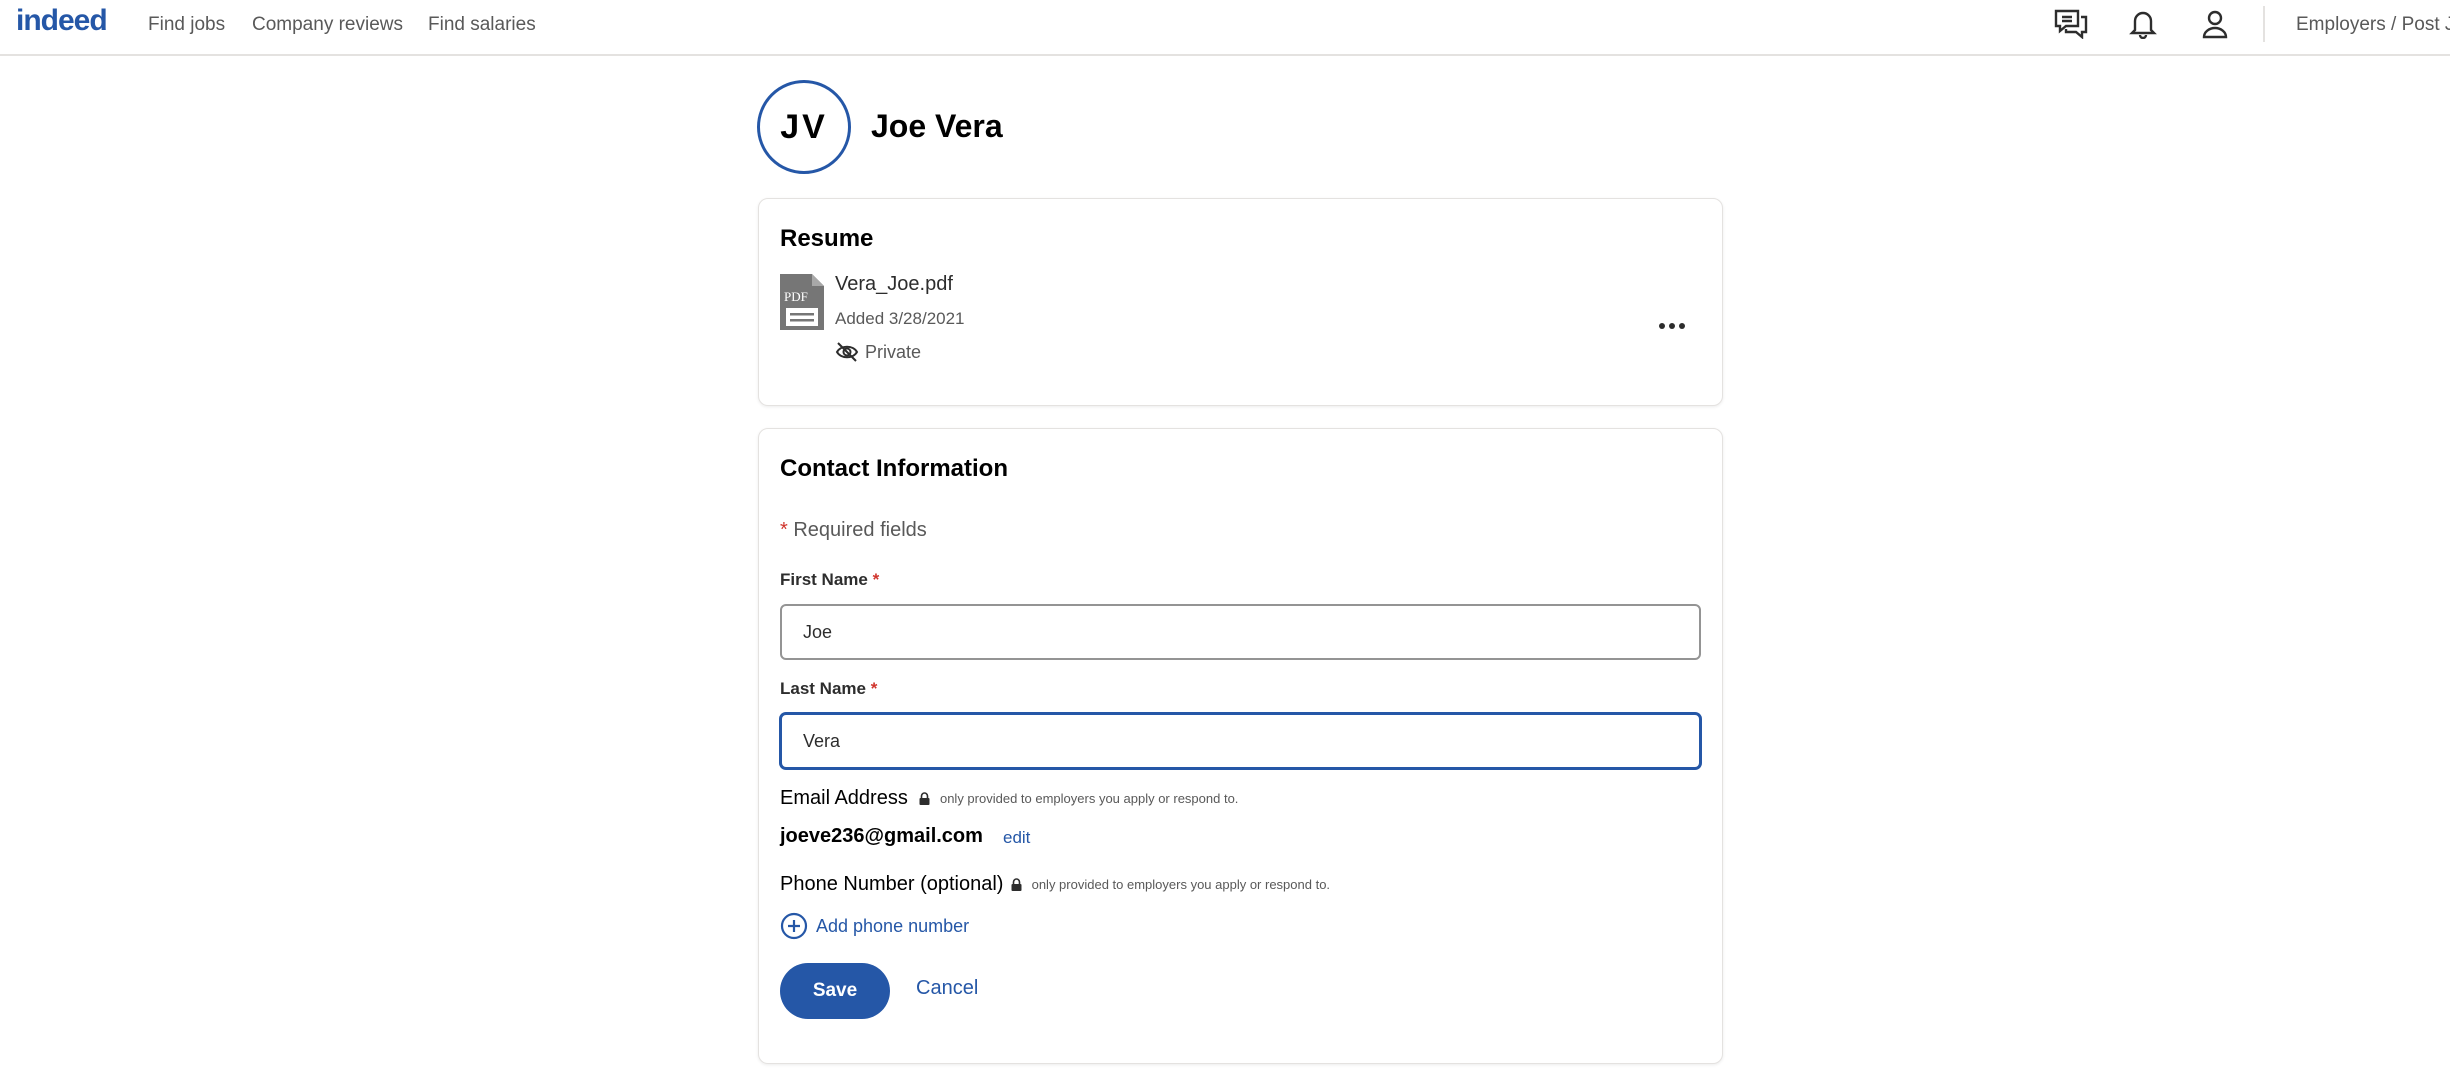 Image resolution: width=2450 pixels, height=1071 pixels. Describe the element at coordinates (186, 25) in the screenshot. I see `nav-find-jobs: Find jobs` at that location.